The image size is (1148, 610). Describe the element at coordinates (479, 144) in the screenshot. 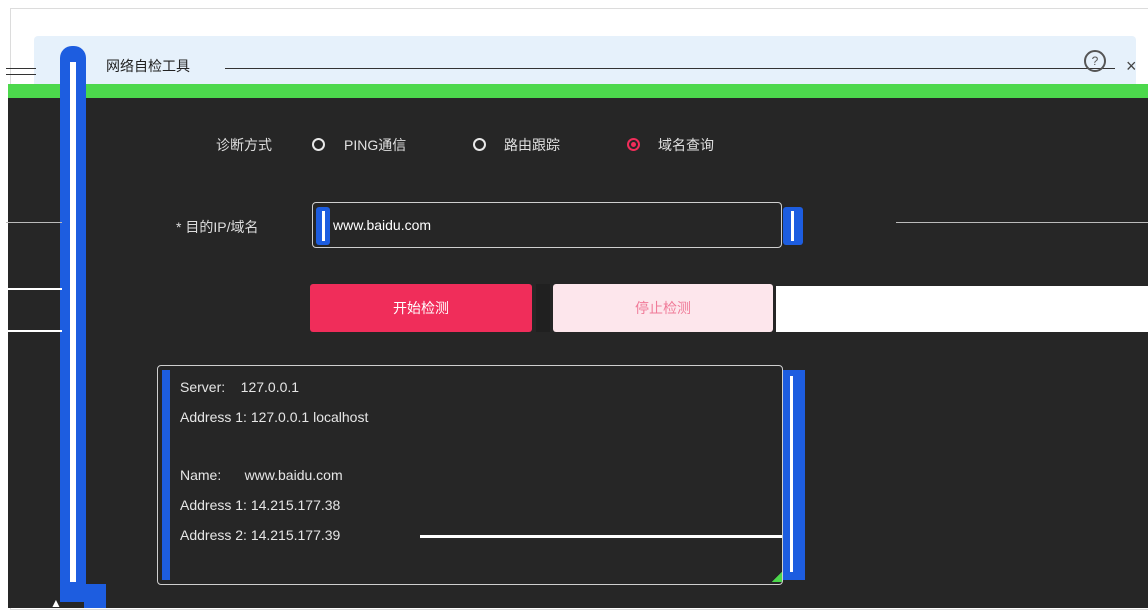

I see `radio-traceroute` at that location.